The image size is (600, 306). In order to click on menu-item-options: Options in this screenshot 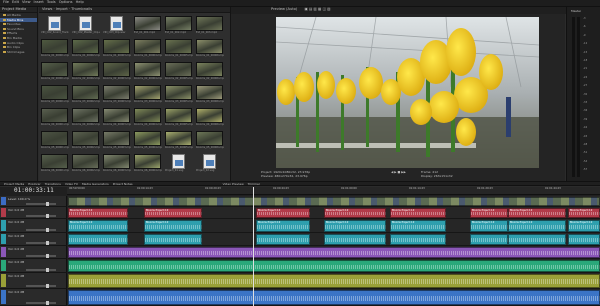, I will do `click(66, 2)`.